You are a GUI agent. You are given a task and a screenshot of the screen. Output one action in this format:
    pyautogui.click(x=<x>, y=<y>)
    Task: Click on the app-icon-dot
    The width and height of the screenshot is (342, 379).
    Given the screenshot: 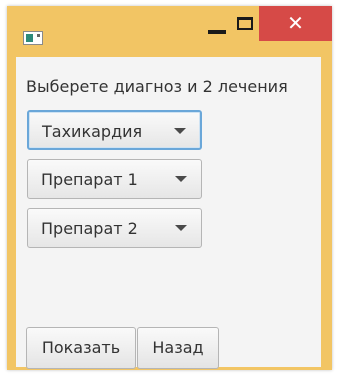 What is the action you would take?
    pyautogui.click(x=38, y=35)
    